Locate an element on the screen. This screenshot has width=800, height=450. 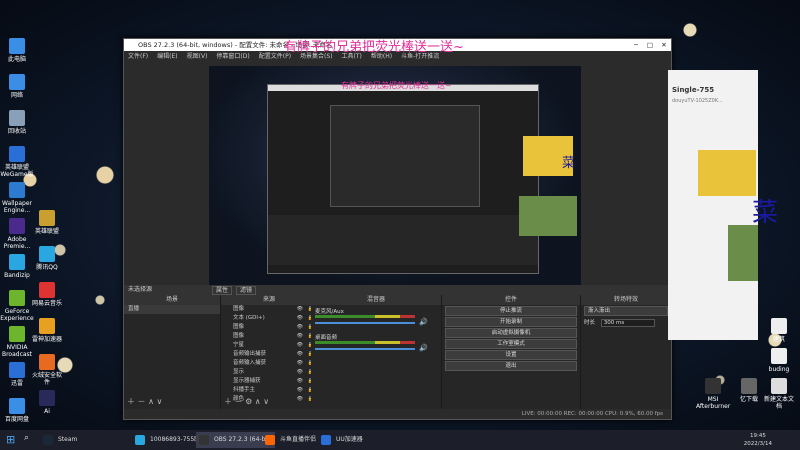
desktop-icon: Bandizip is located at coordinates (17, 266).